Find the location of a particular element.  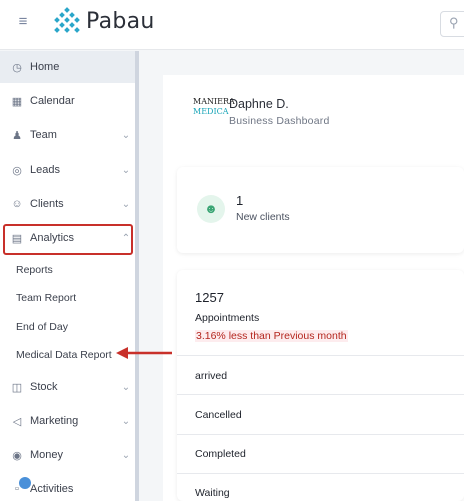

status-row-arrived: arrived is located at coordinates (211, 376).